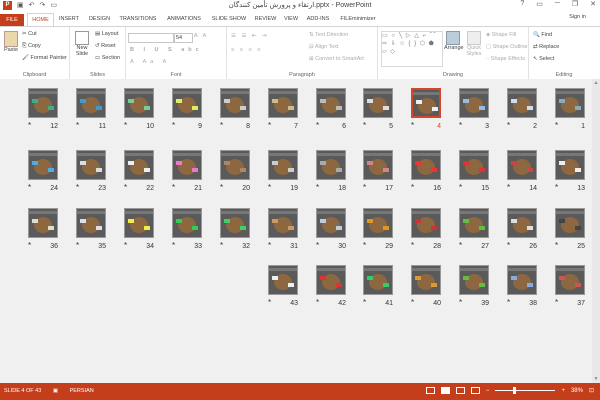 Image resolution: width=600 pixels, height=400 pixels. What do you see at coordinates (55, 391) in the screenshot?
I see `spellcheck-icon: ▣` at bounding box center [55, 391].